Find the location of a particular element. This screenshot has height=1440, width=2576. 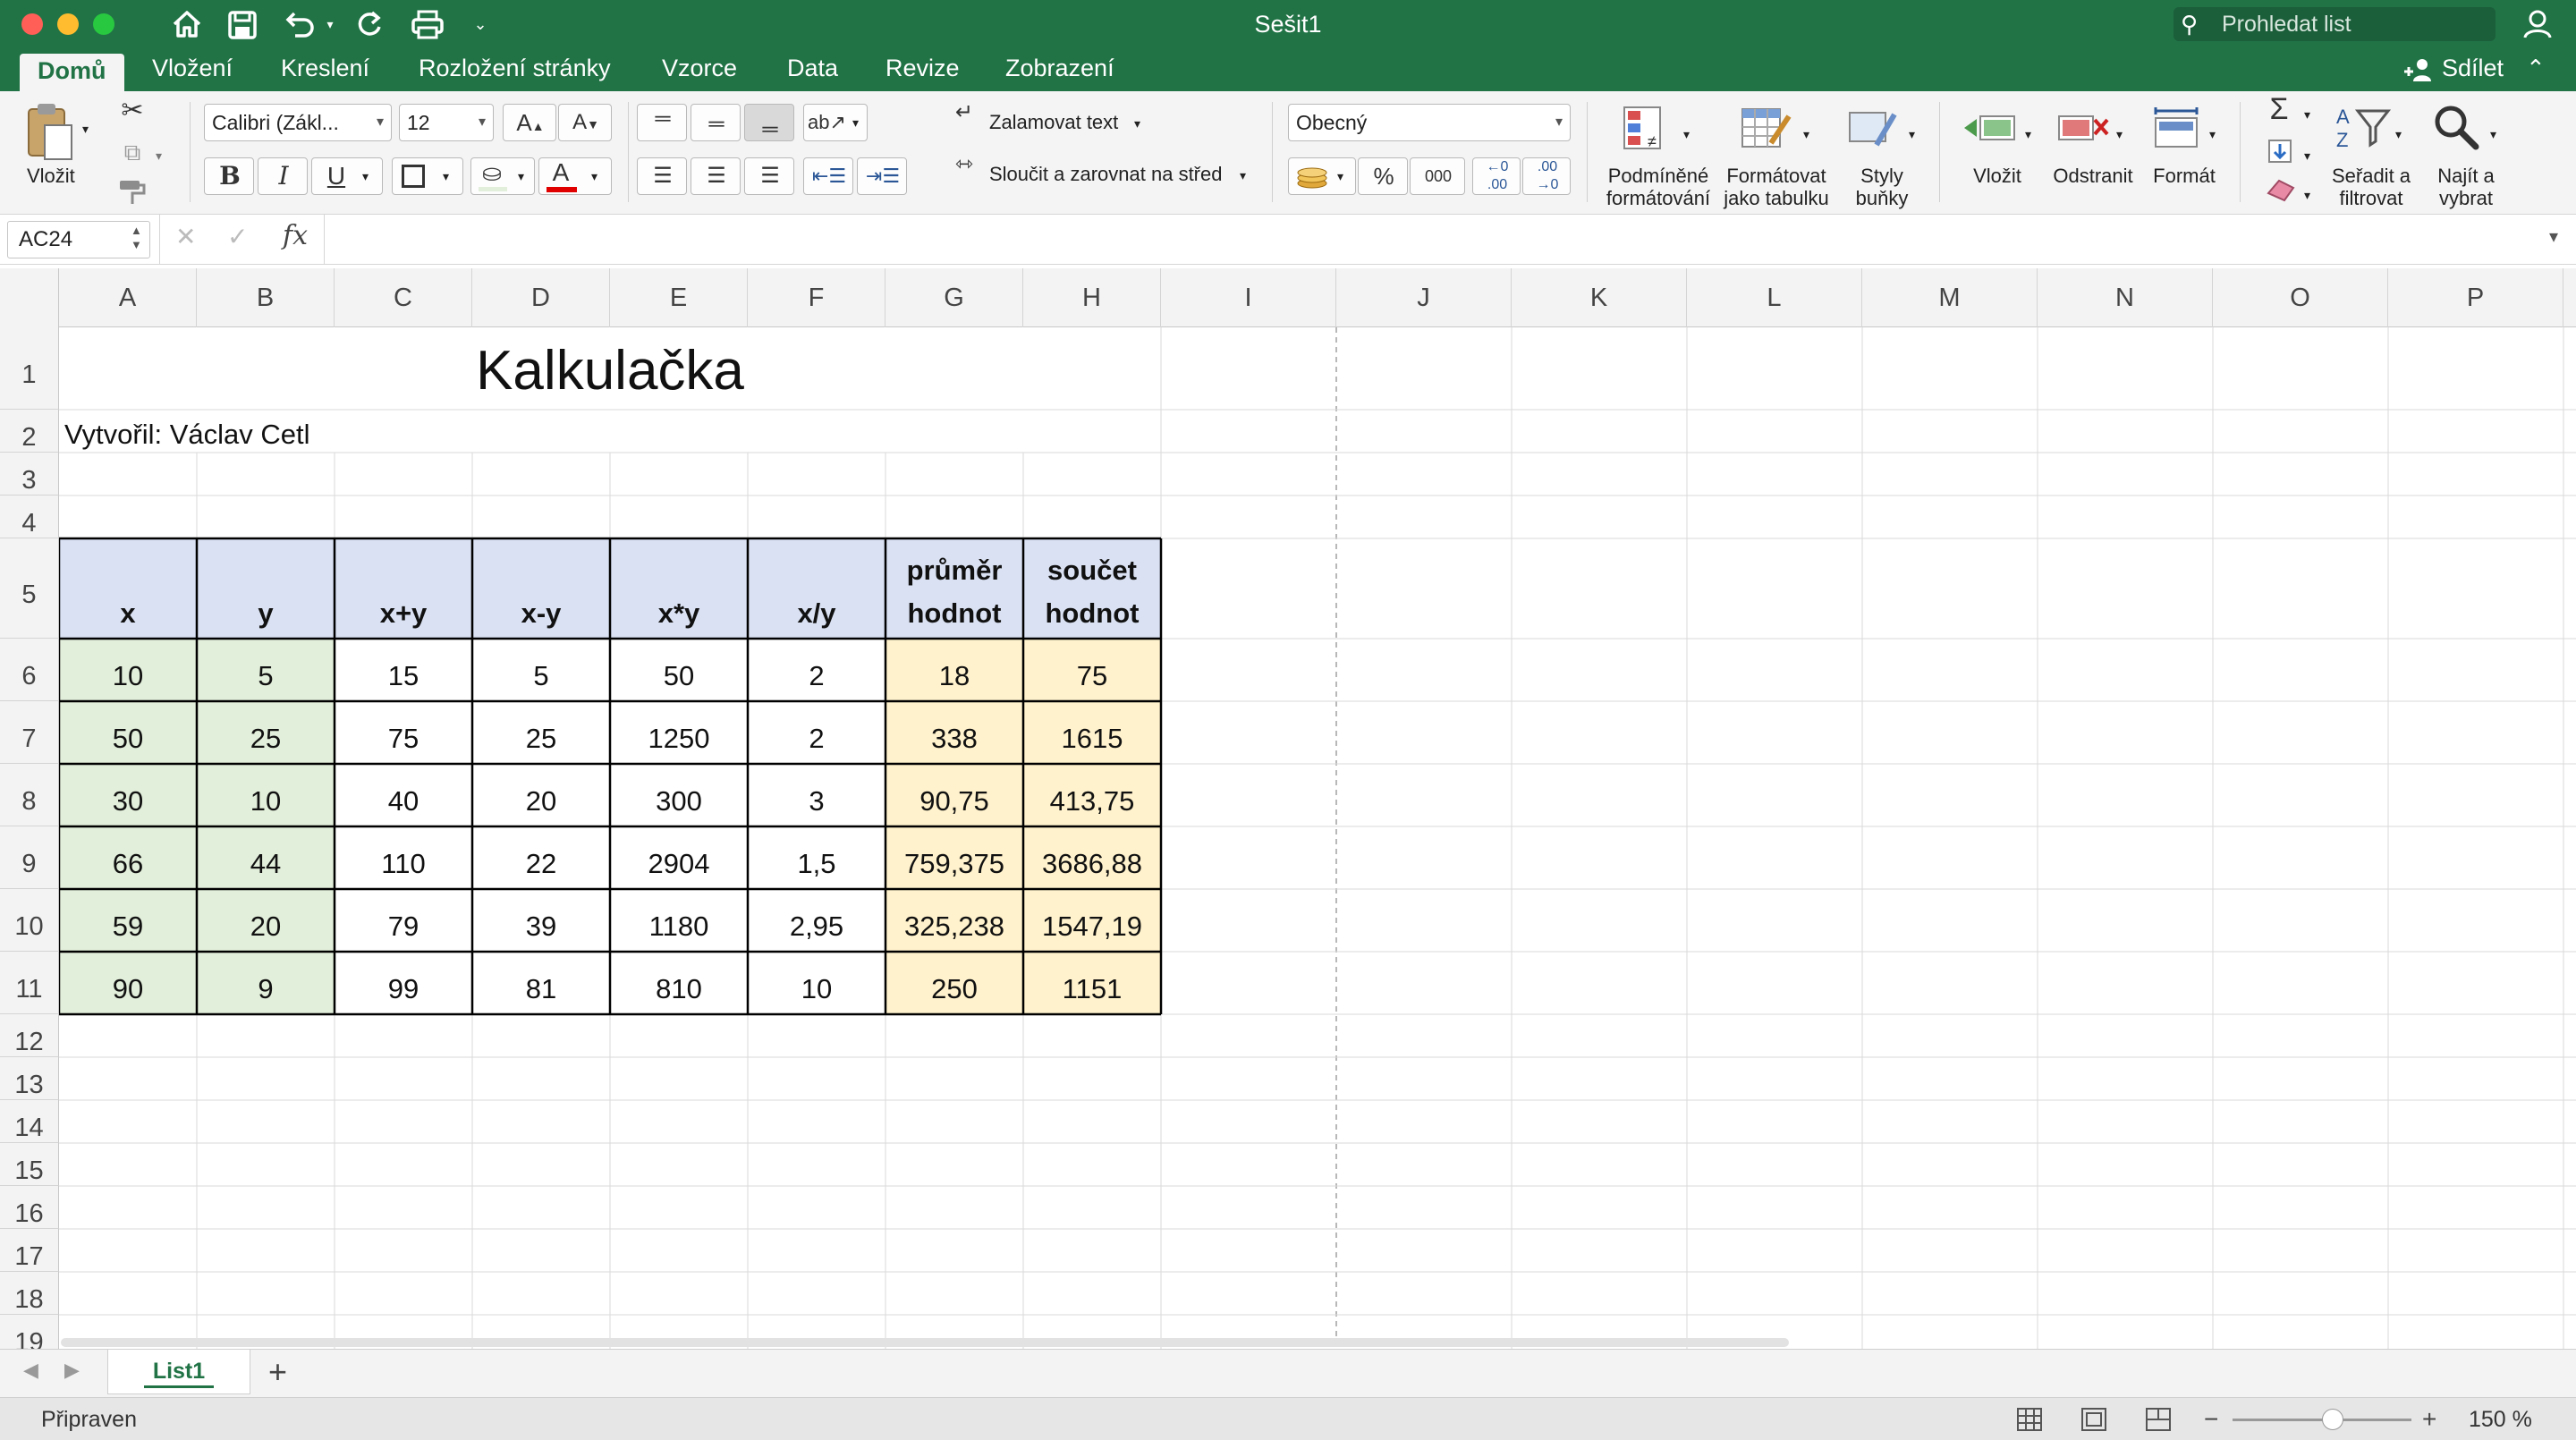

find-select-label: Najít a vybrat is located at coordinates (2466, 187).